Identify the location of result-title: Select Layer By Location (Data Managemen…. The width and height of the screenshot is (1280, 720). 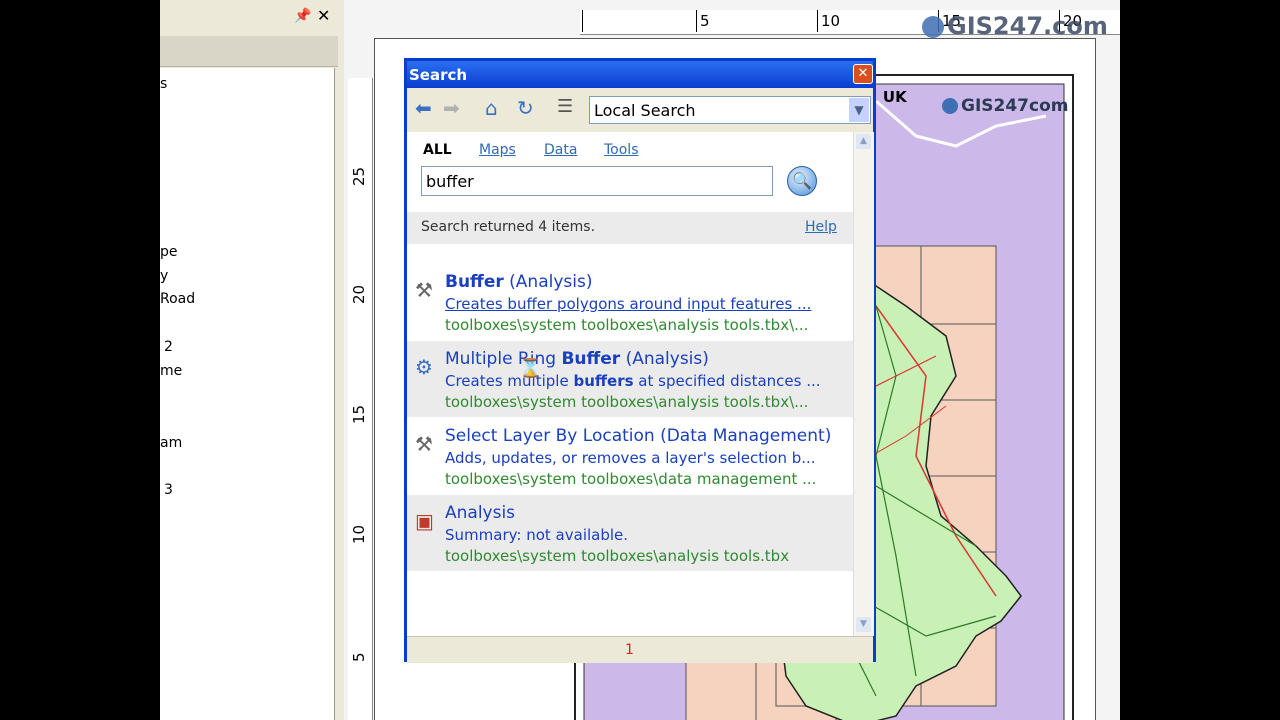
(638, 436).